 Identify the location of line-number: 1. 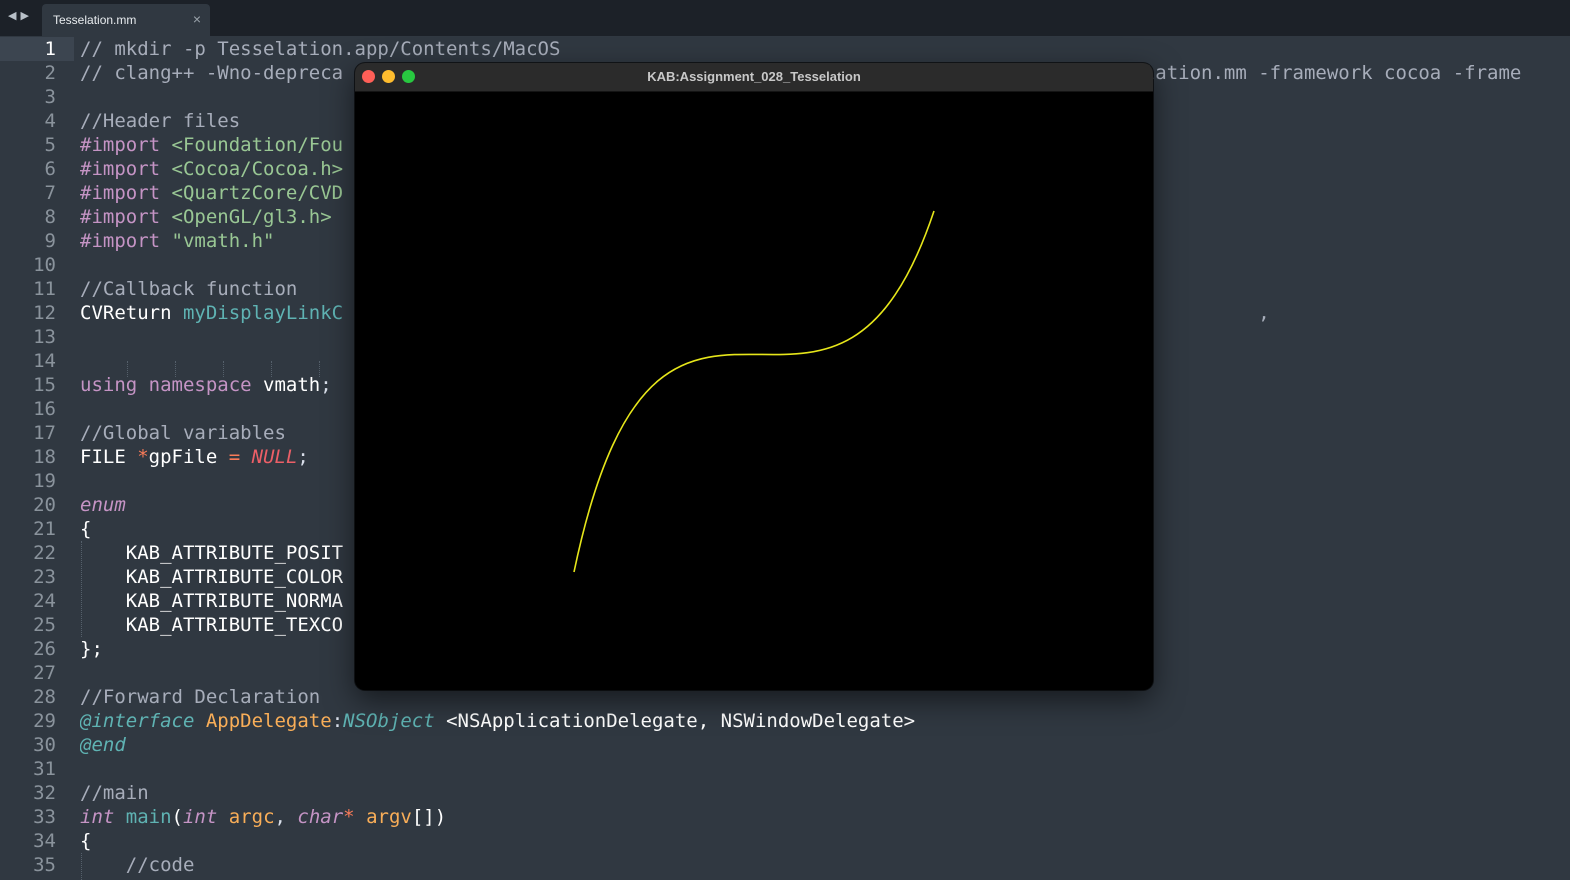
(50, 49).